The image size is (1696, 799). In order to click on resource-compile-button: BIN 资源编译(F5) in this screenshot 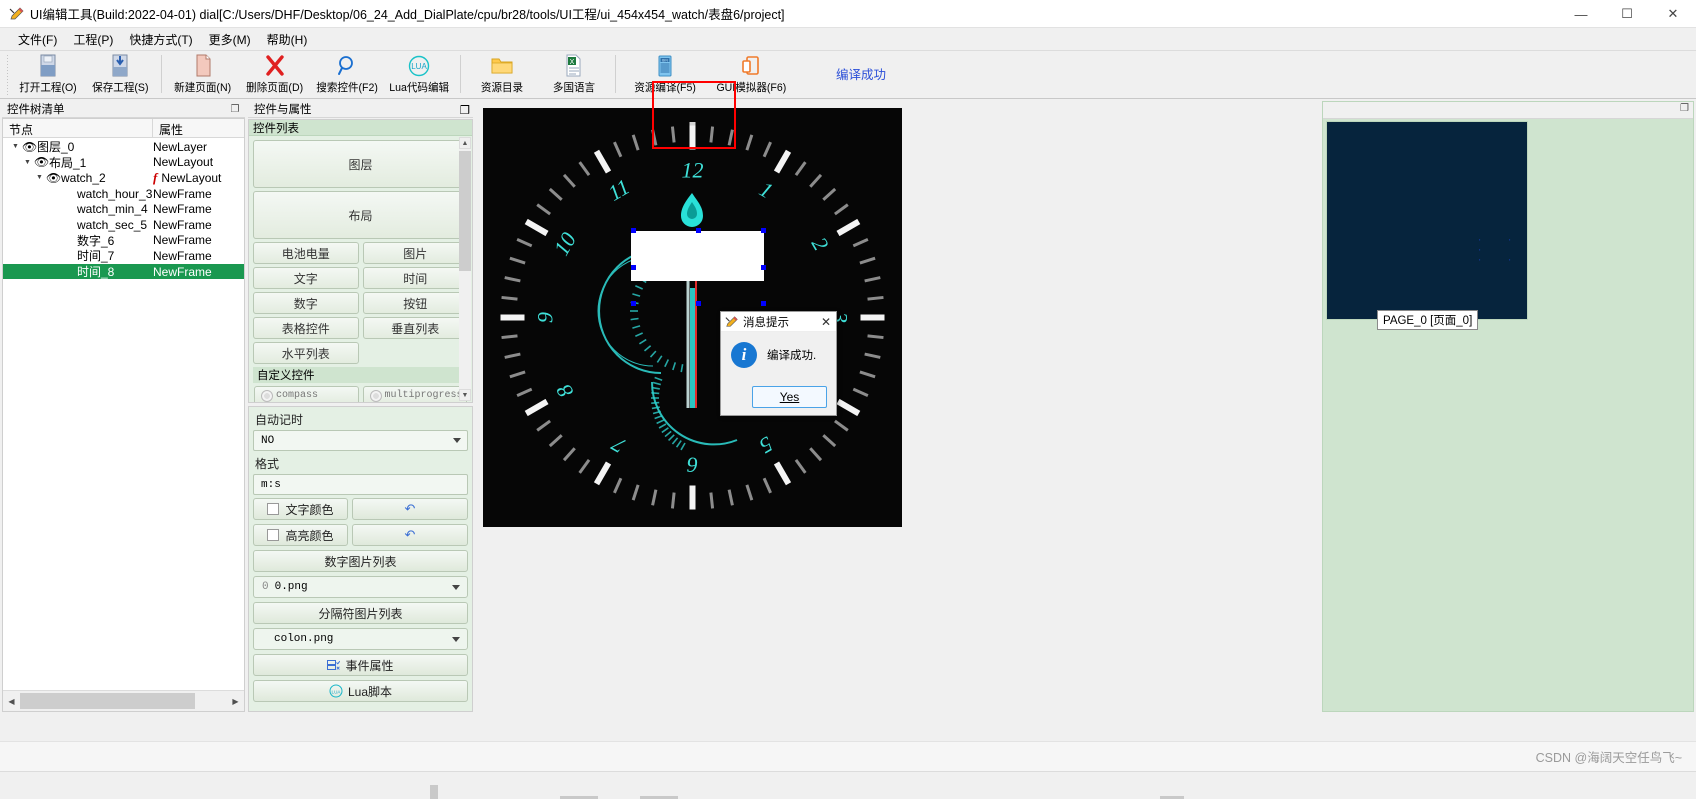, I will do `click(665, 74)`.